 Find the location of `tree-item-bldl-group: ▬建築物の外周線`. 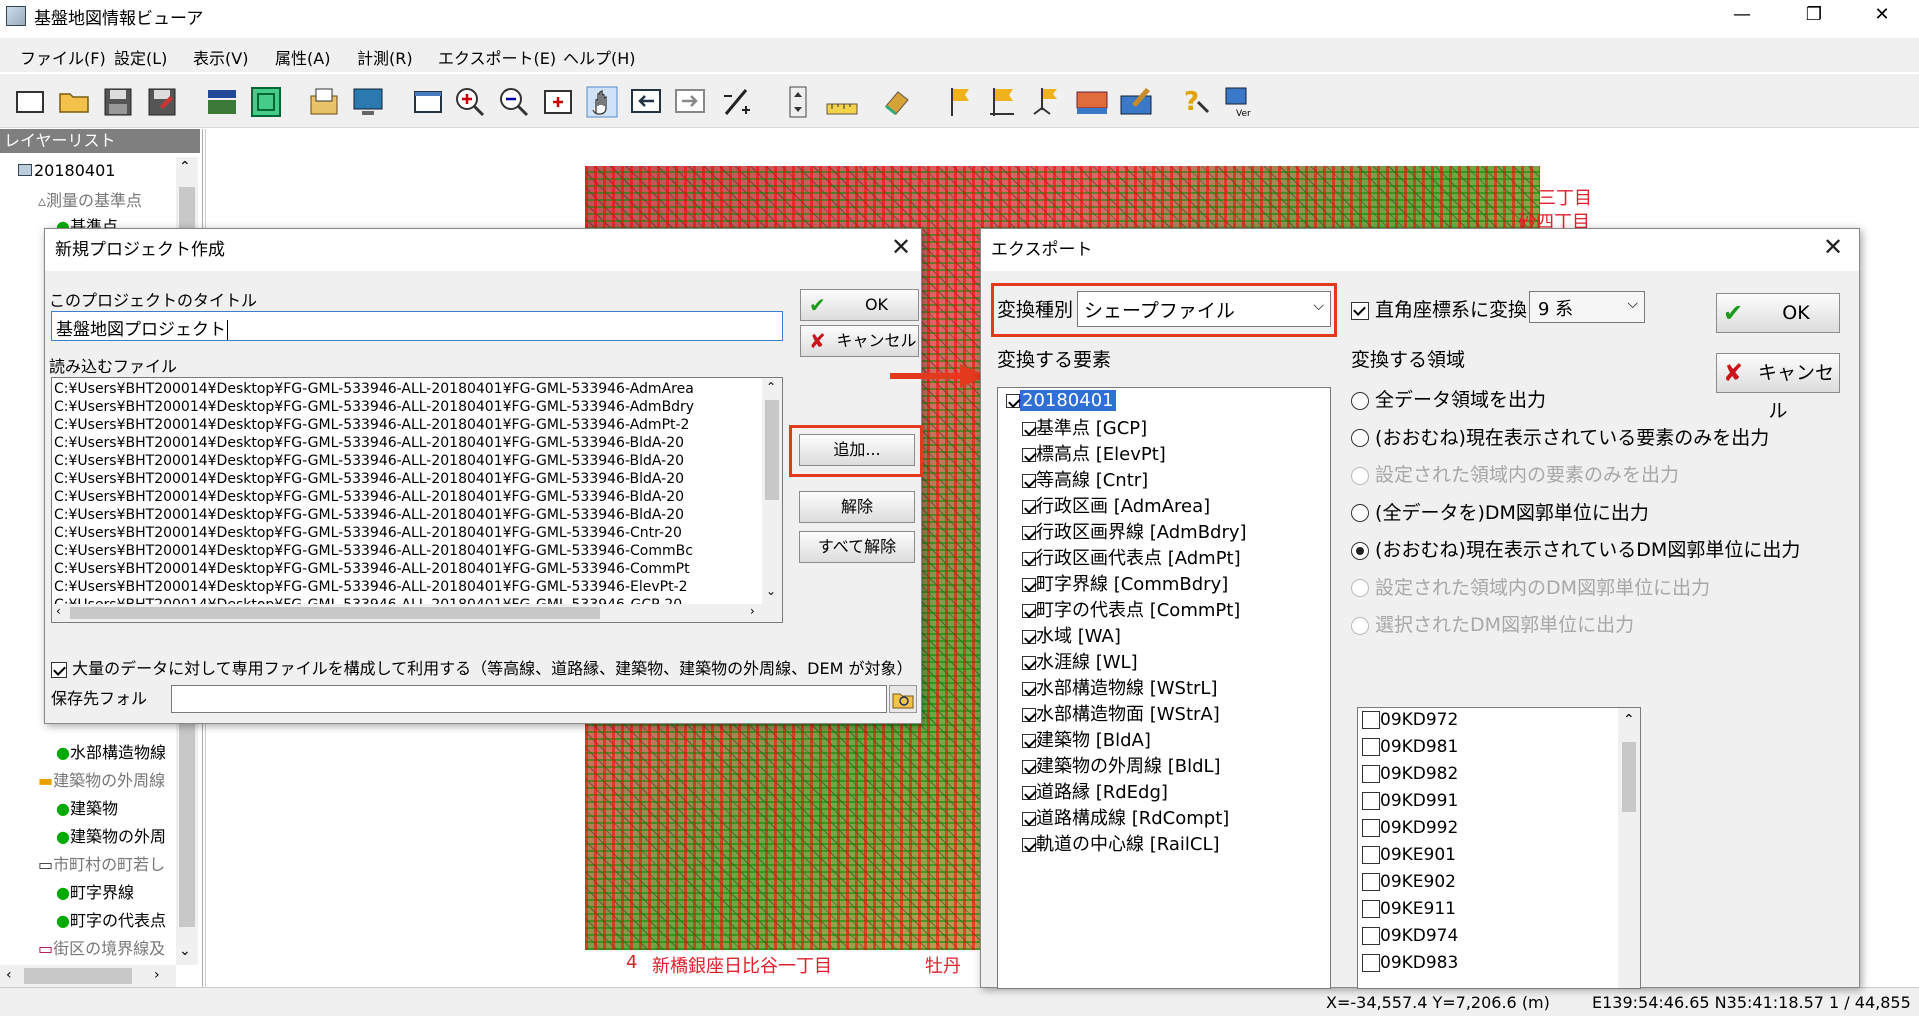

tree-item-bldl-group: ▬建築物の外周線 is located at coordinates (101, 779).